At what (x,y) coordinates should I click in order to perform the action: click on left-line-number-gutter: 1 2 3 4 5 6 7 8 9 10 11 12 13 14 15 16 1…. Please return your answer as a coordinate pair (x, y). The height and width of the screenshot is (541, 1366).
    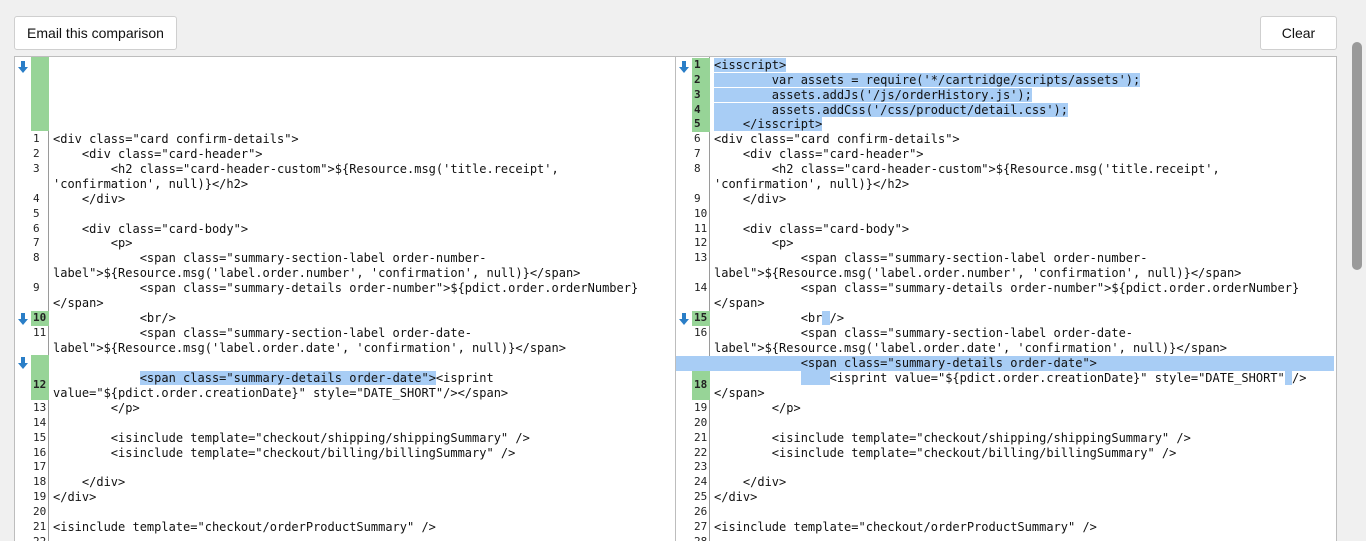
    Looking at the image, I should click on (40, 299).